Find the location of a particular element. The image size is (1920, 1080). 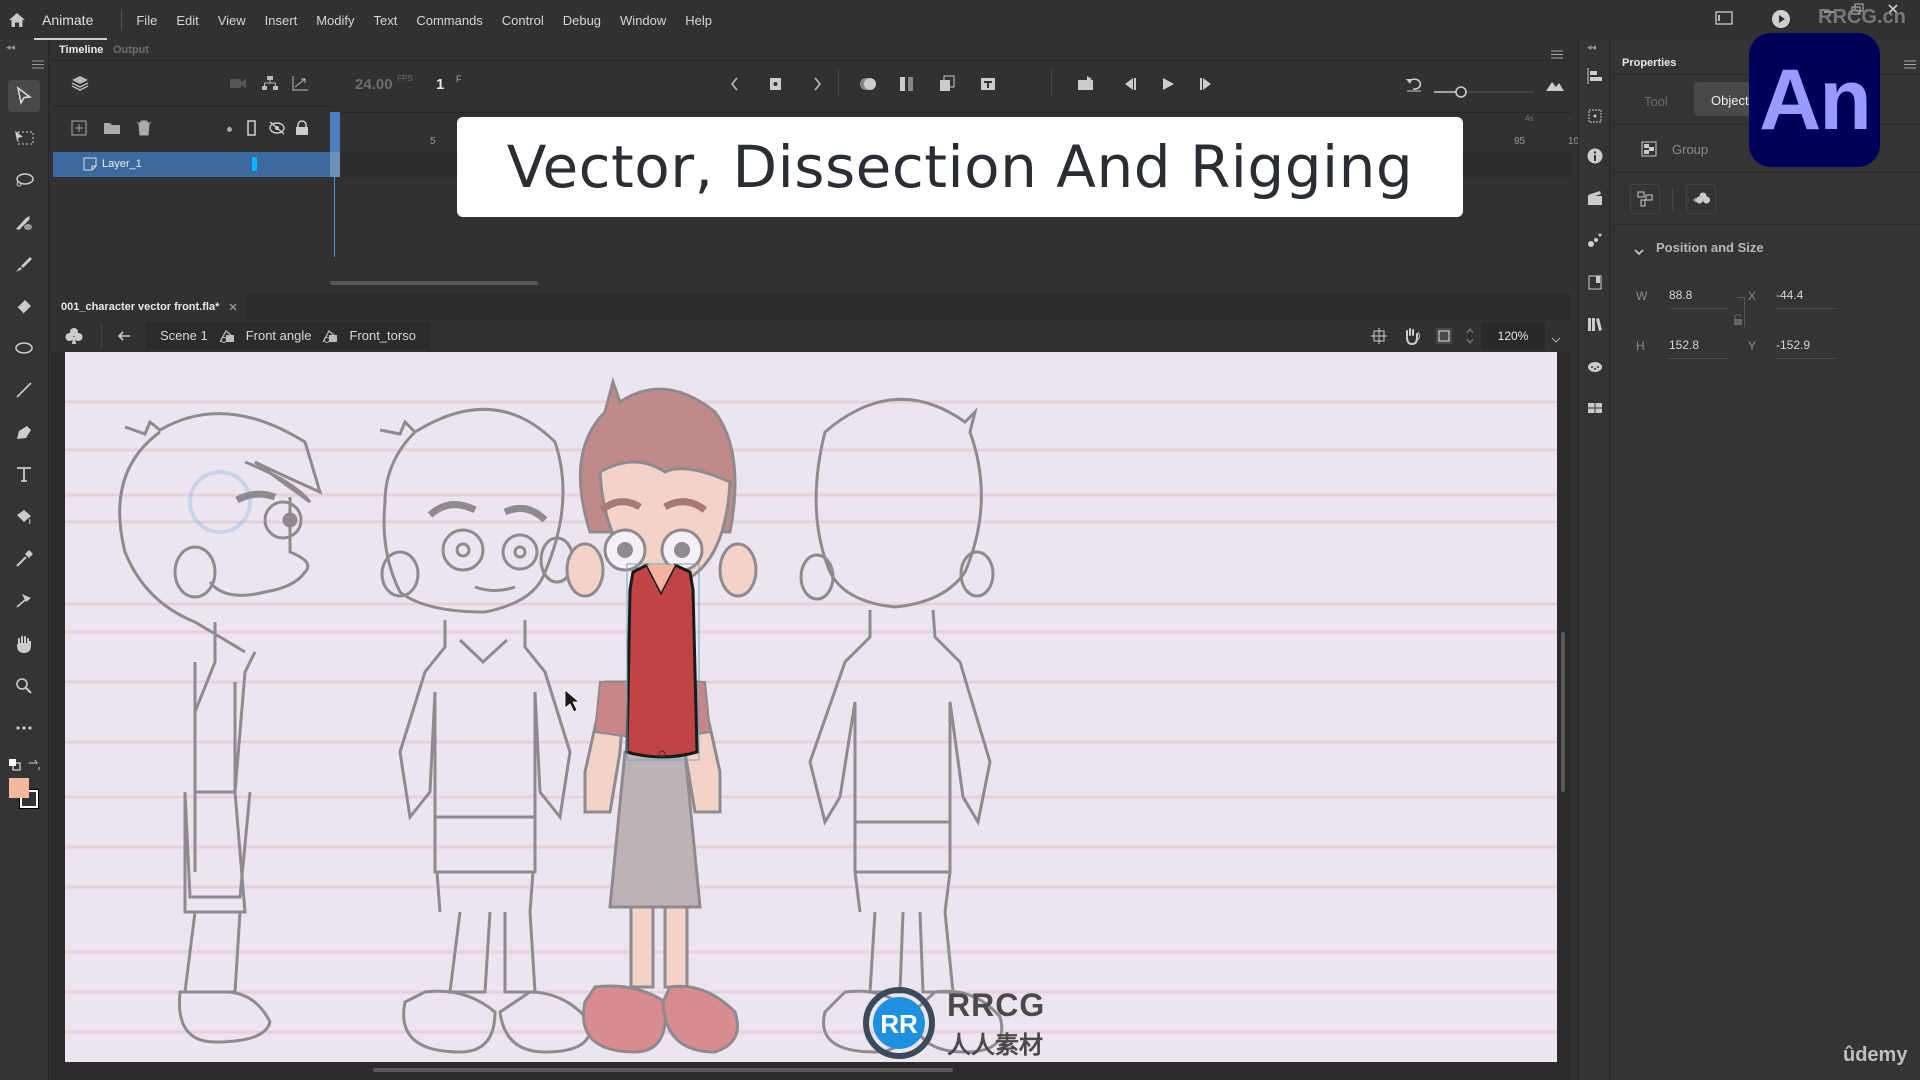

pen-tool is located at coordinates (24, 432).